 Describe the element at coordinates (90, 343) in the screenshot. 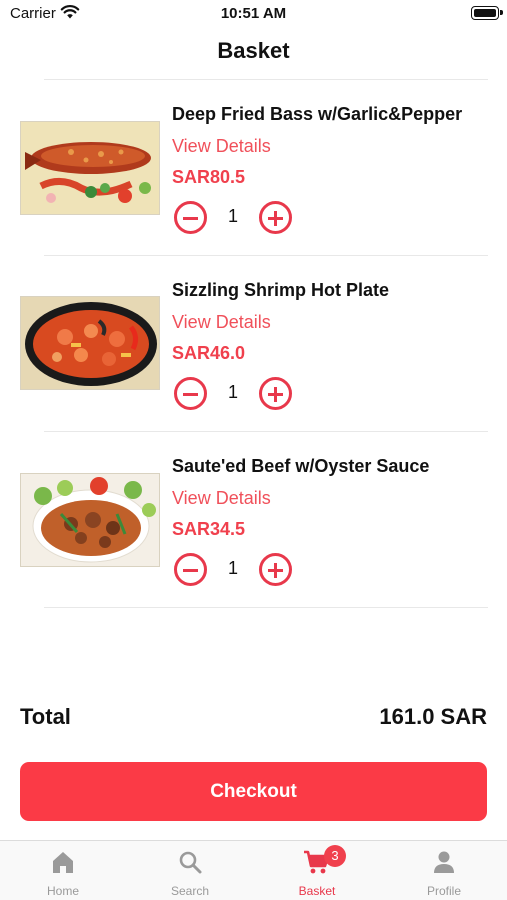

I see `food-image-shrimp-plate` at that location.